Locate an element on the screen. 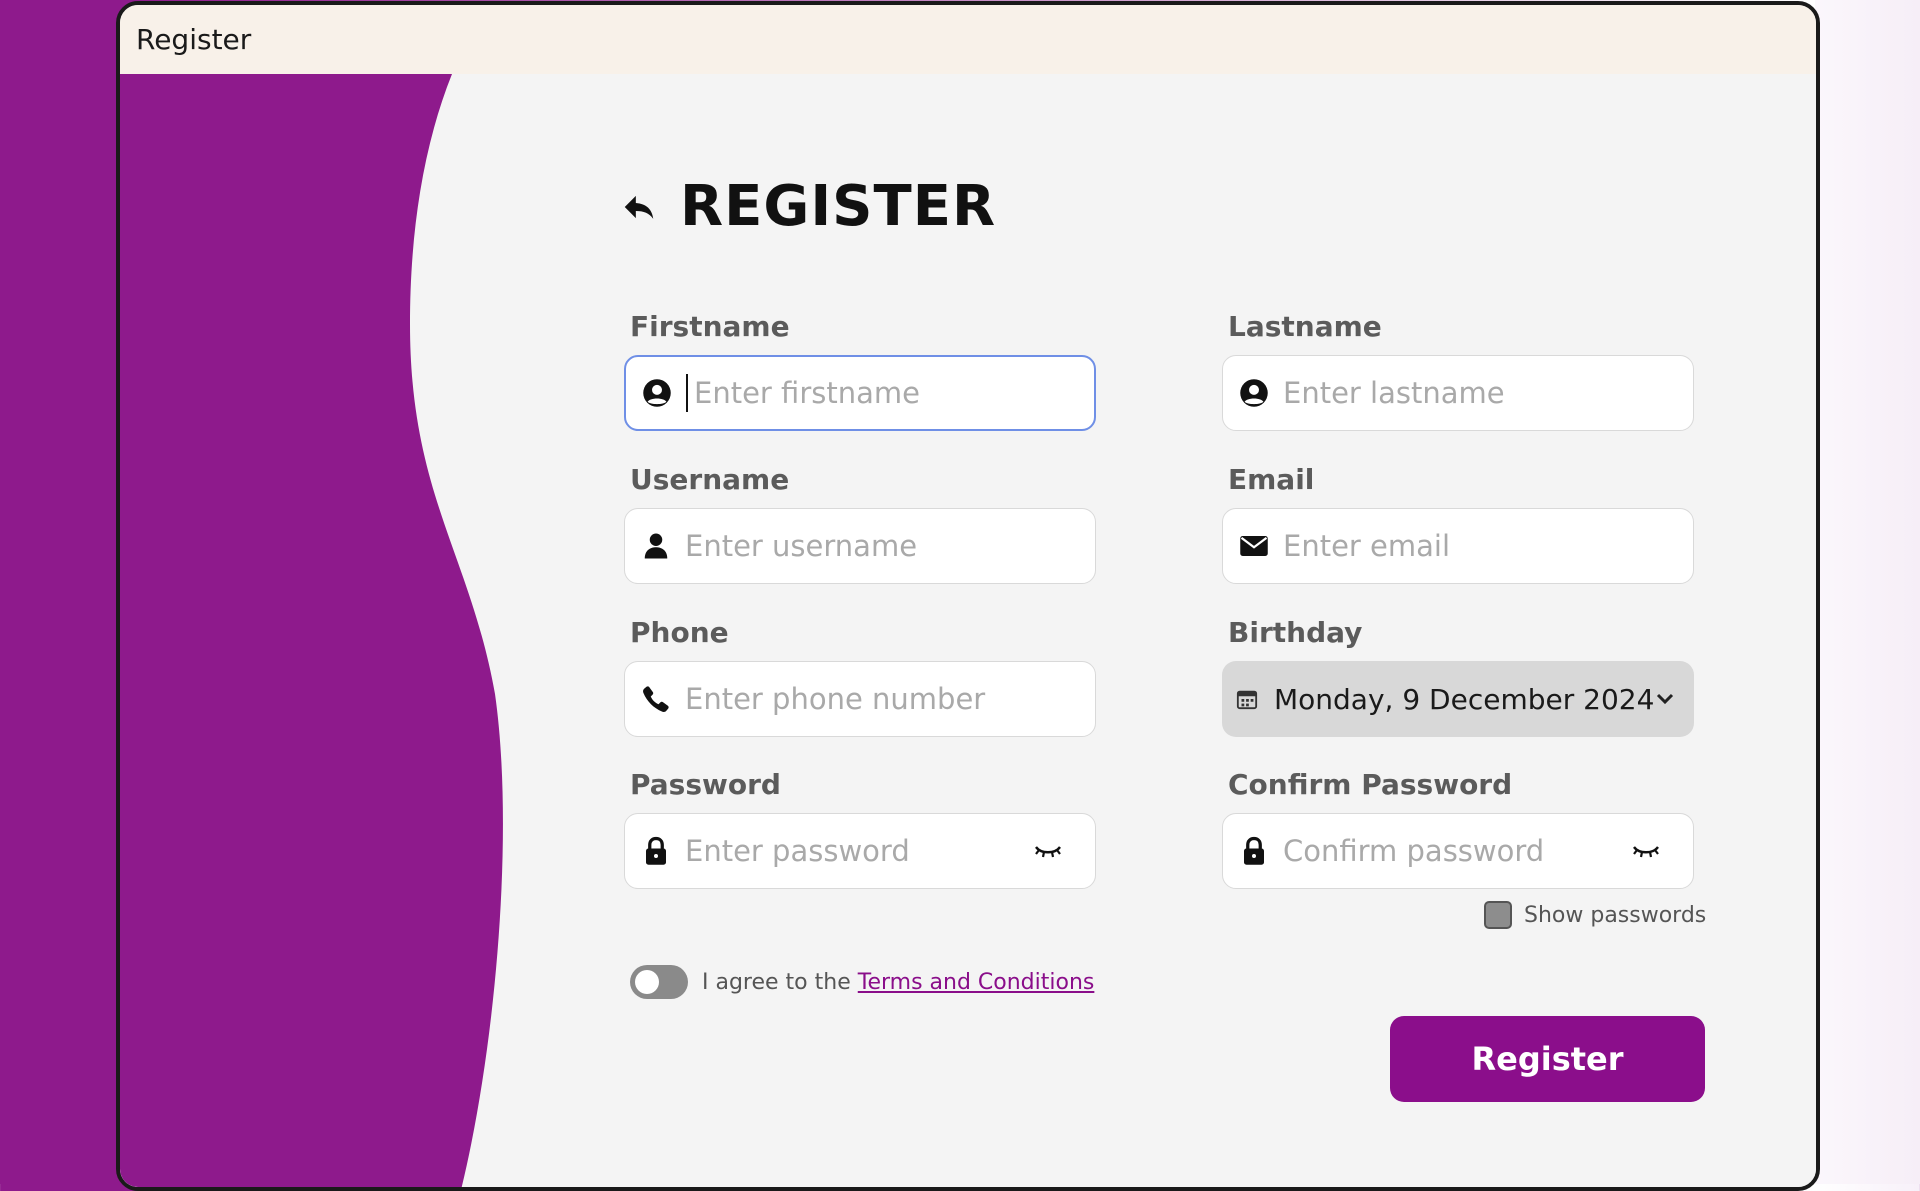 Image resolution: width=1920 pixels, height=1191 pixels. birthday-date-picker: Monday, 9 December 2024 is located at coordinates (1458, 699).